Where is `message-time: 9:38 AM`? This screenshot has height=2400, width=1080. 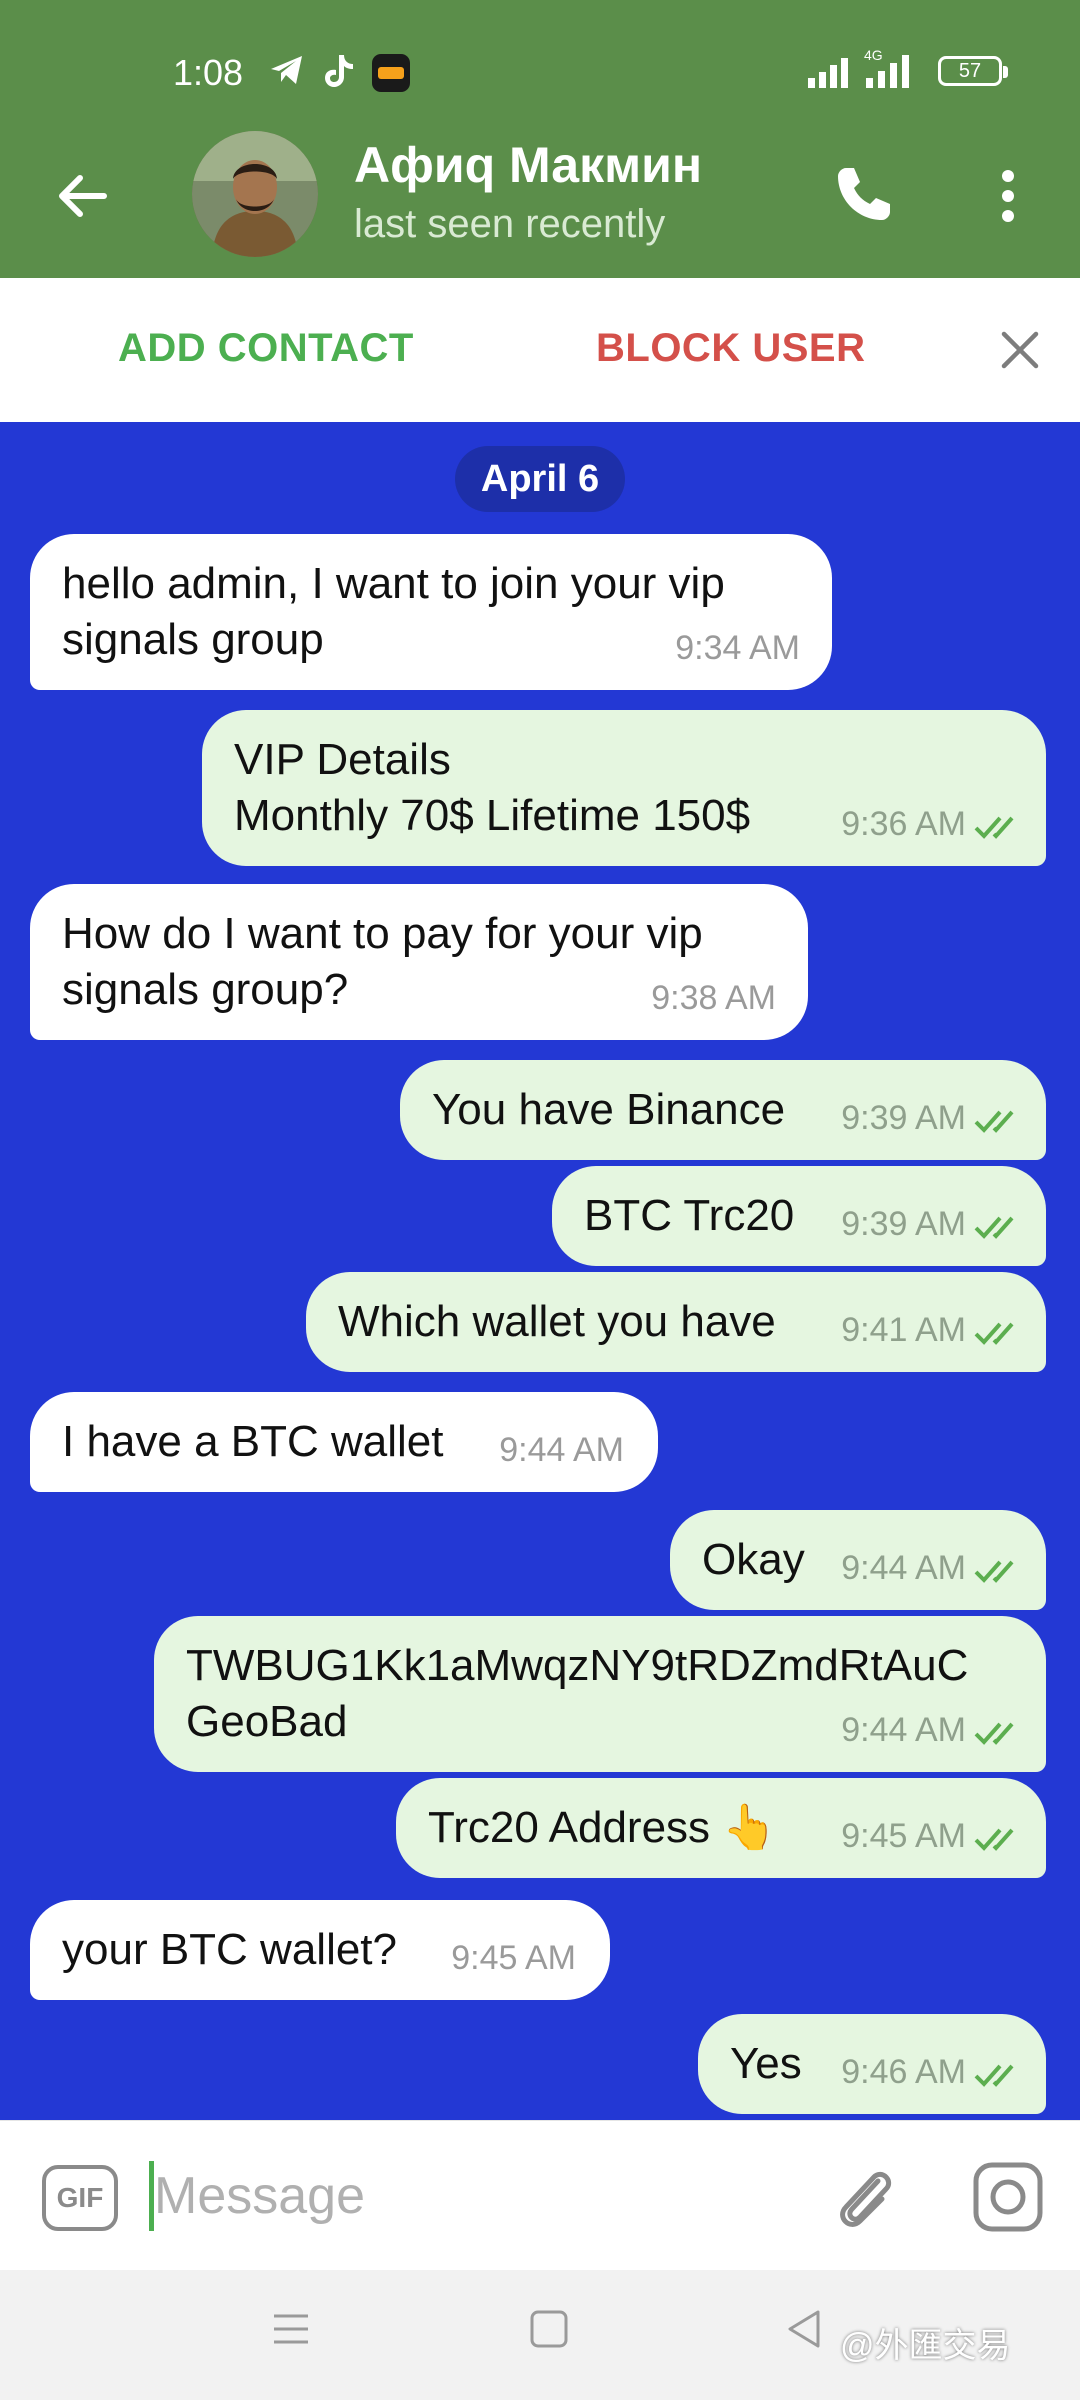
message-time: 9:38 AM is located at coordinates (713, 998).